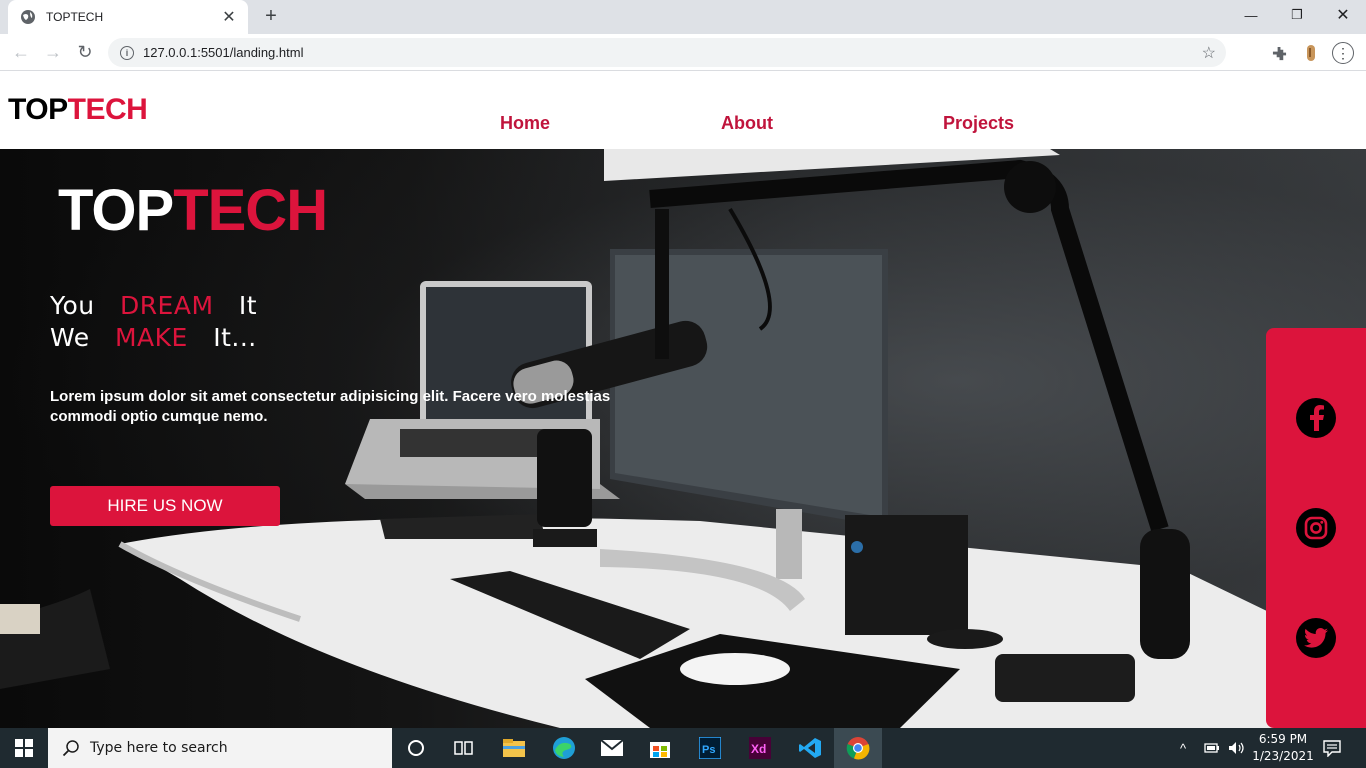  I want to click on site-logo: TOPTECH, so click(78, 110).